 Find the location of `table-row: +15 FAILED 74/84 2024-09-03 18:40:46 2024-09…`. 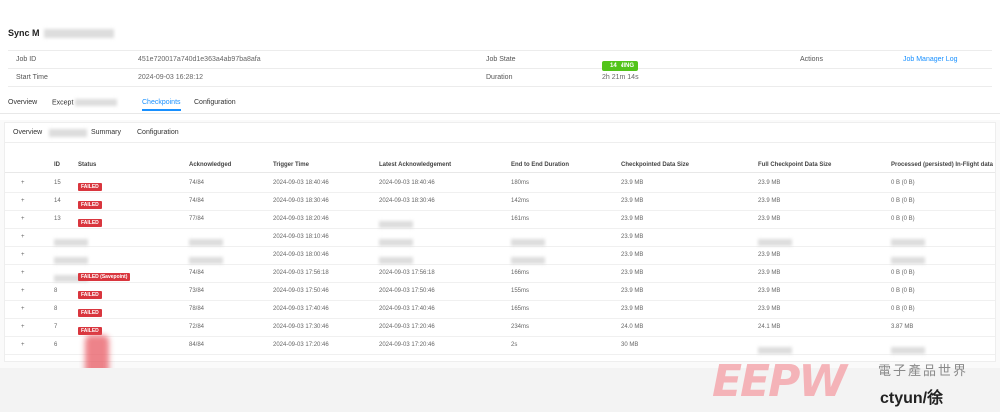

table-row: +15 FAILED 74/84 2024-09-03 18:40:46 2024-09… is located at coordinates (500, 184).